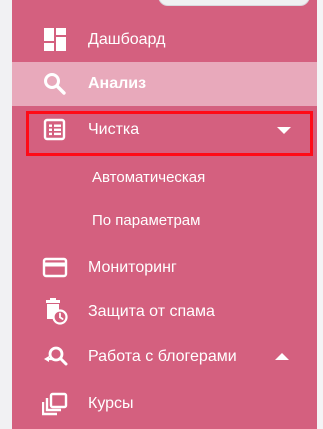  What do you see at coordinates (164, 84) in the screenshot?
I see `sidebar-item-analysis: Анализ` at bounding box center [164, 84].